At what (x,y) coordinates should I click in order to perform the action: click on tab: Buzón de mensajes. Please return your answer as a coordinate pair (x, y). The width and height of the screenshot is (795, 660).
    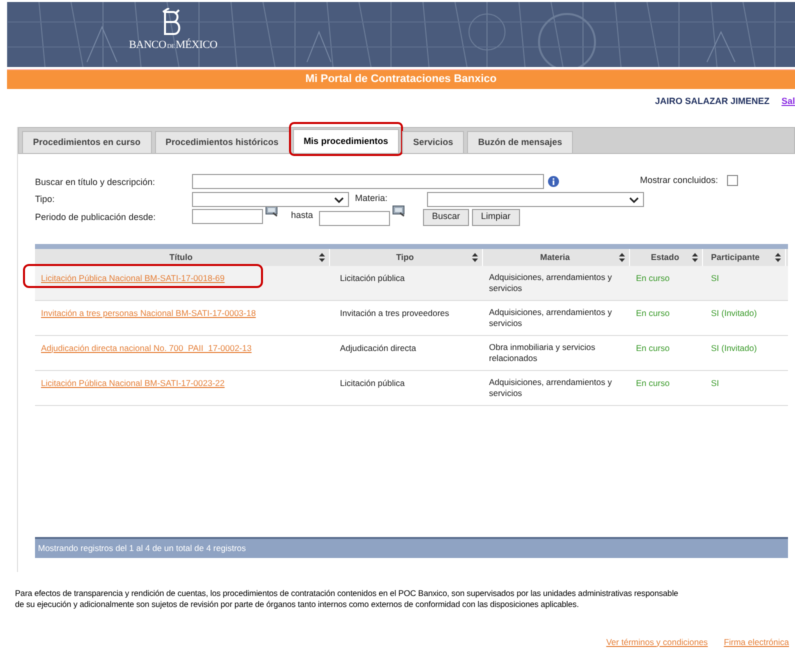
    Looking at the image, I should click on (520, 142).